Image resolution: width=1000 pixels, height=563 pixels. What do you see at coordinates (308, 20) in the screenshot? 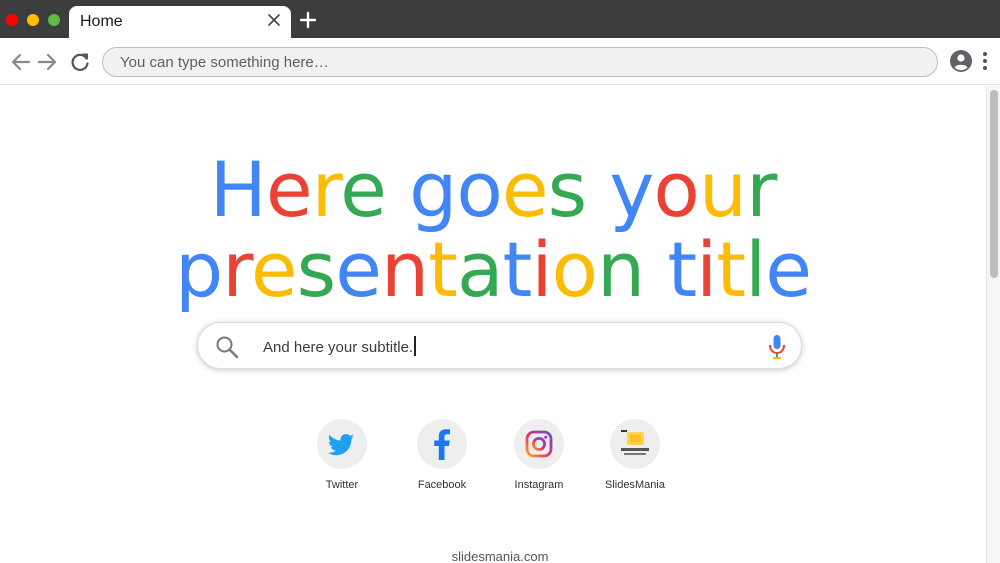
I see `new-tab-icon` at bounding box center [308, 20].